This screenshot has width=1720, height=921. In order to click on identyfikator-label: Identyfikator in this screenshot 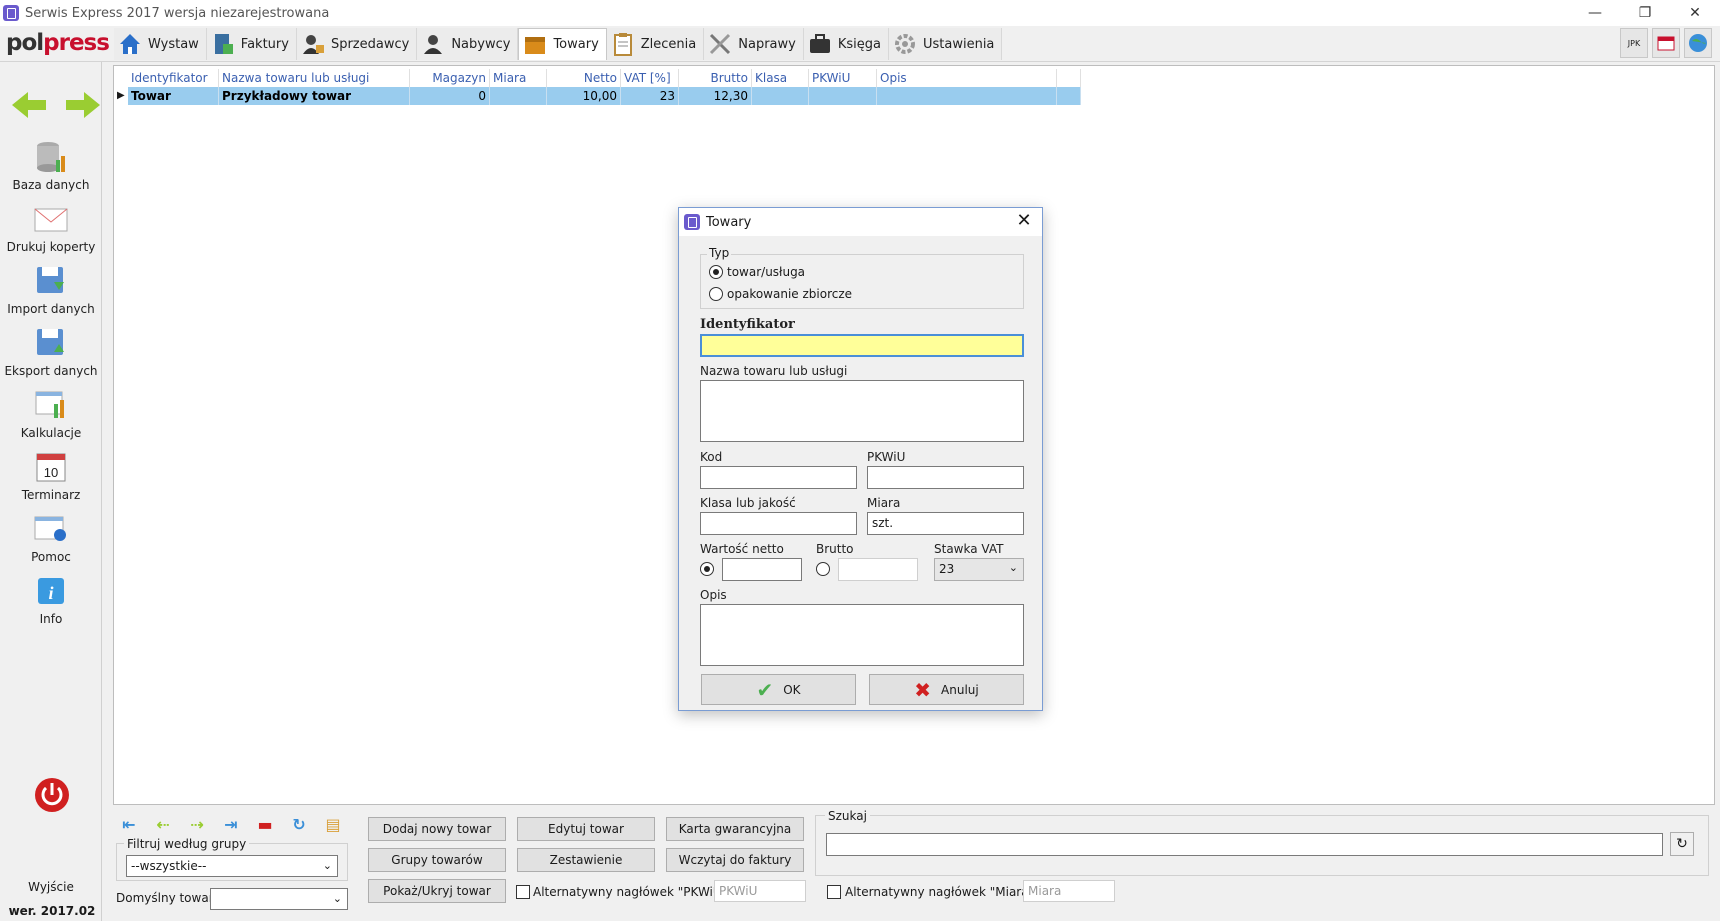, I will do `click(747, 324)`.